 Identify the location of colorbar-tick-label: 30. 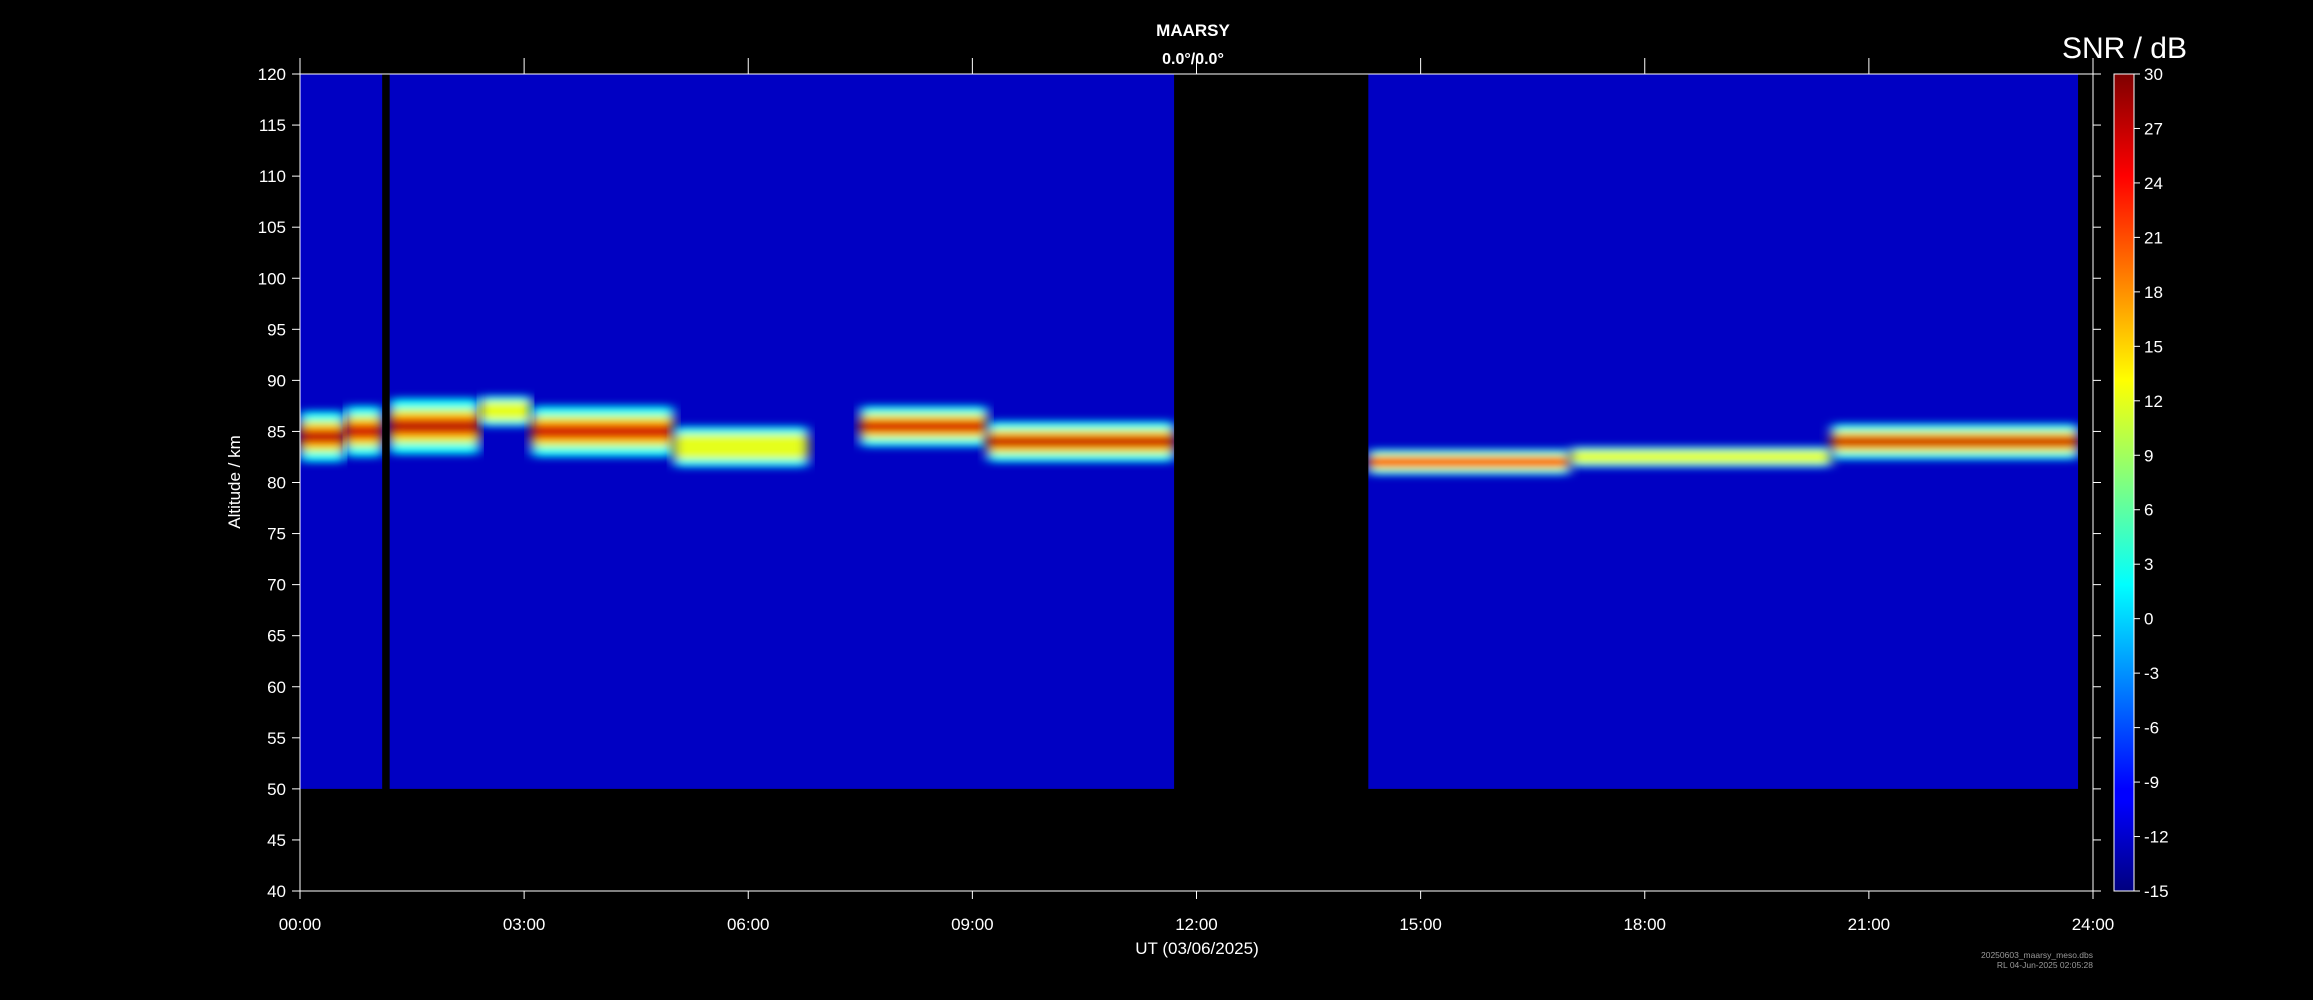
(2153, 74).